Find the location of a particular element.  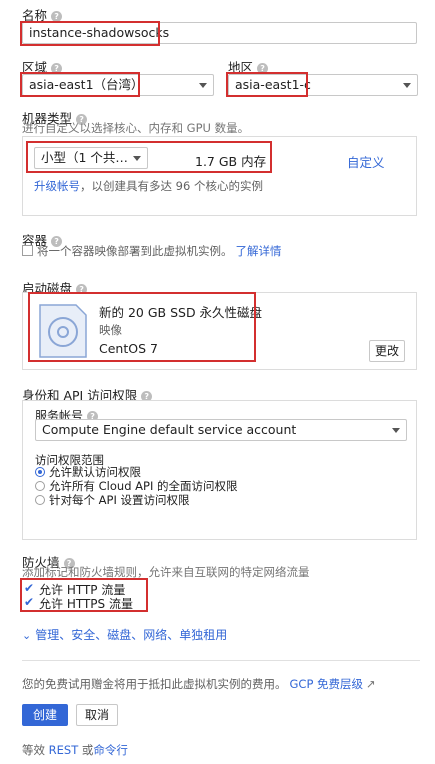

scope-option-custom: 针对每个 API 设置访问权限 is located at coordinates (112, 500).